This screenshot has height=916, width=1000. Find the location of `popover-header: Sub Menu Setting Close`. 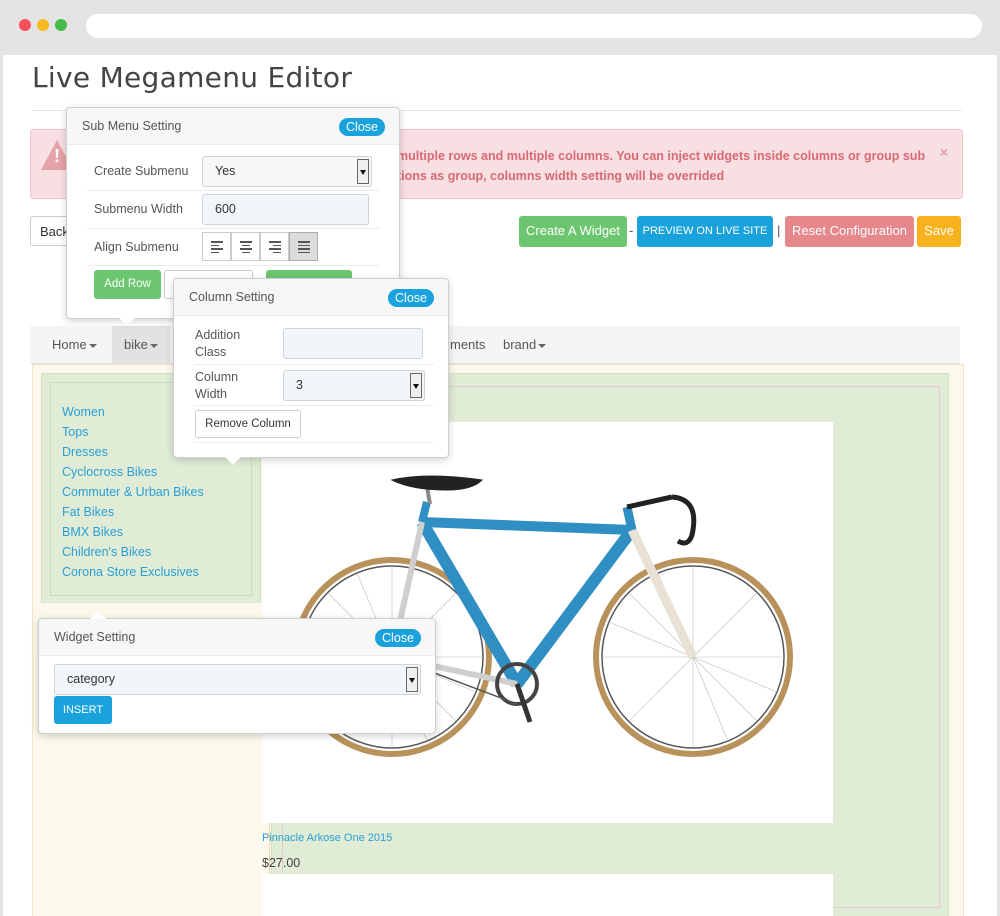

popover-header: Sub Menu Setting Close is located at coordinates (233, 126).